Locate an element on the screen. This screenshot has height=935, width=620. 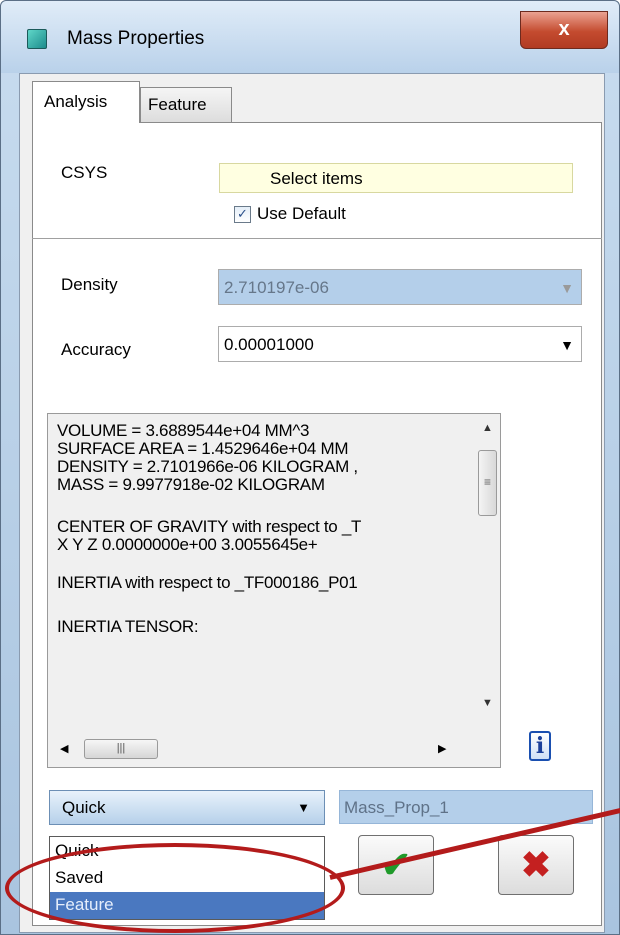
scroll-left-arrow-icon: ◀ is located at coordinates (64, 748).